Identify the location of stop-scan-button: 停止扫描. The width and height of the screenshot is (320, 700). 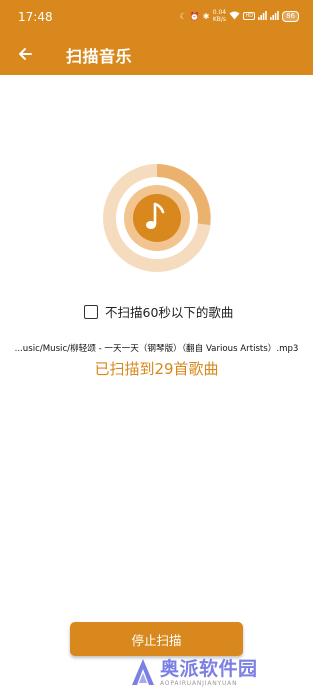
(156, 639).